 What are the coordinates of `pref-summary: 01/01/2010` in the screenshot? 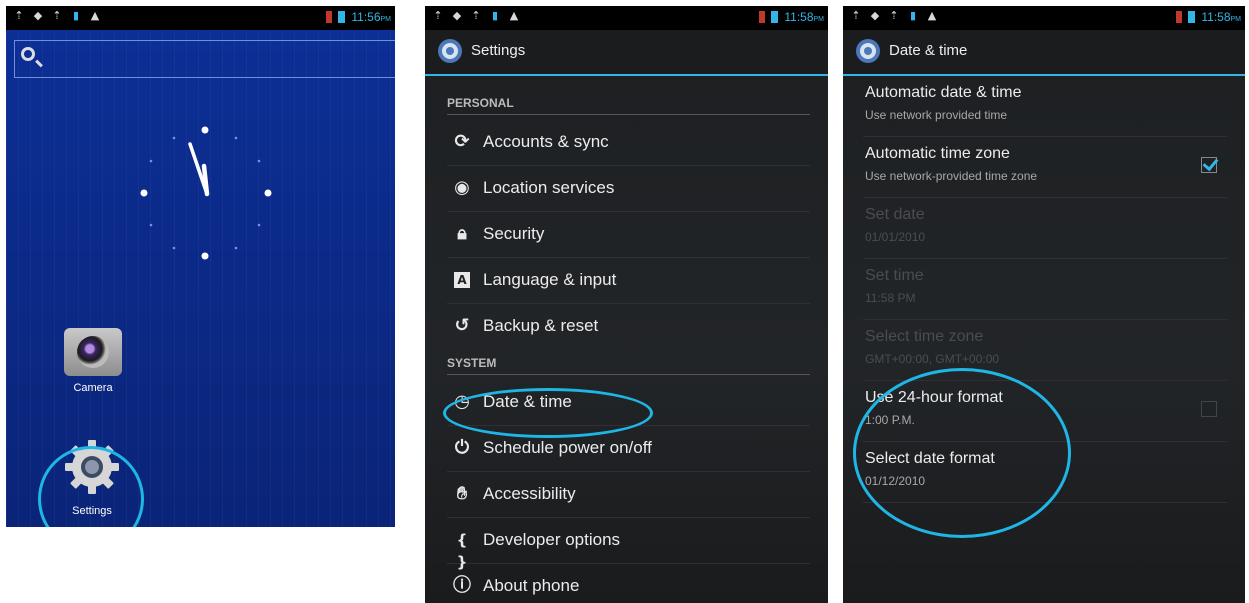 It's located at (895, 237).